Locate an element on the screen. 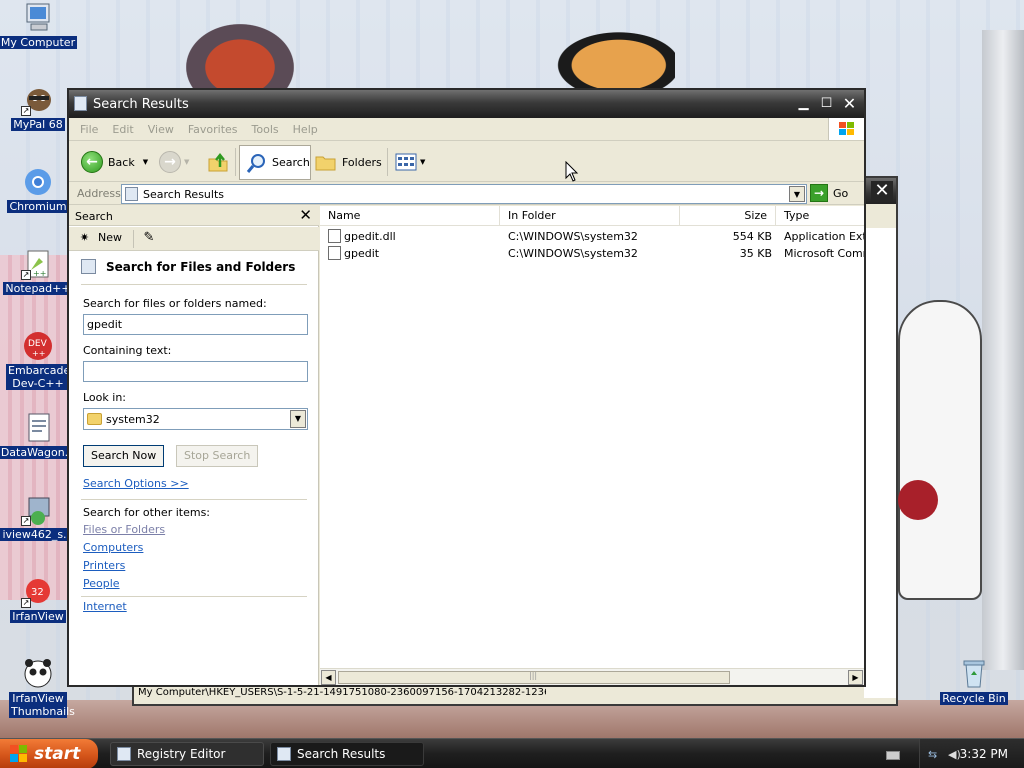  notepad-tool-icon: ✎ is located at coordinates (149, 238).